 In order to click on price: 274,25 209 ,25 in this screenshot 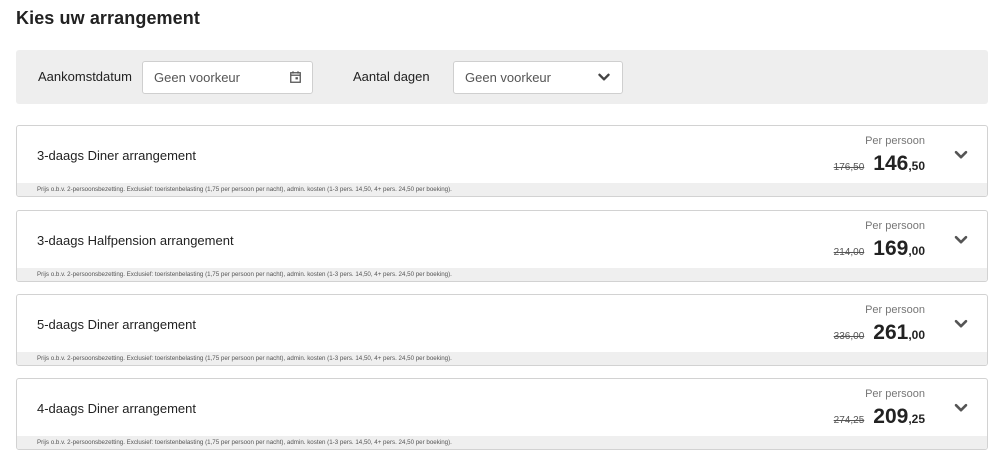, I will do `click(879, 417)`.